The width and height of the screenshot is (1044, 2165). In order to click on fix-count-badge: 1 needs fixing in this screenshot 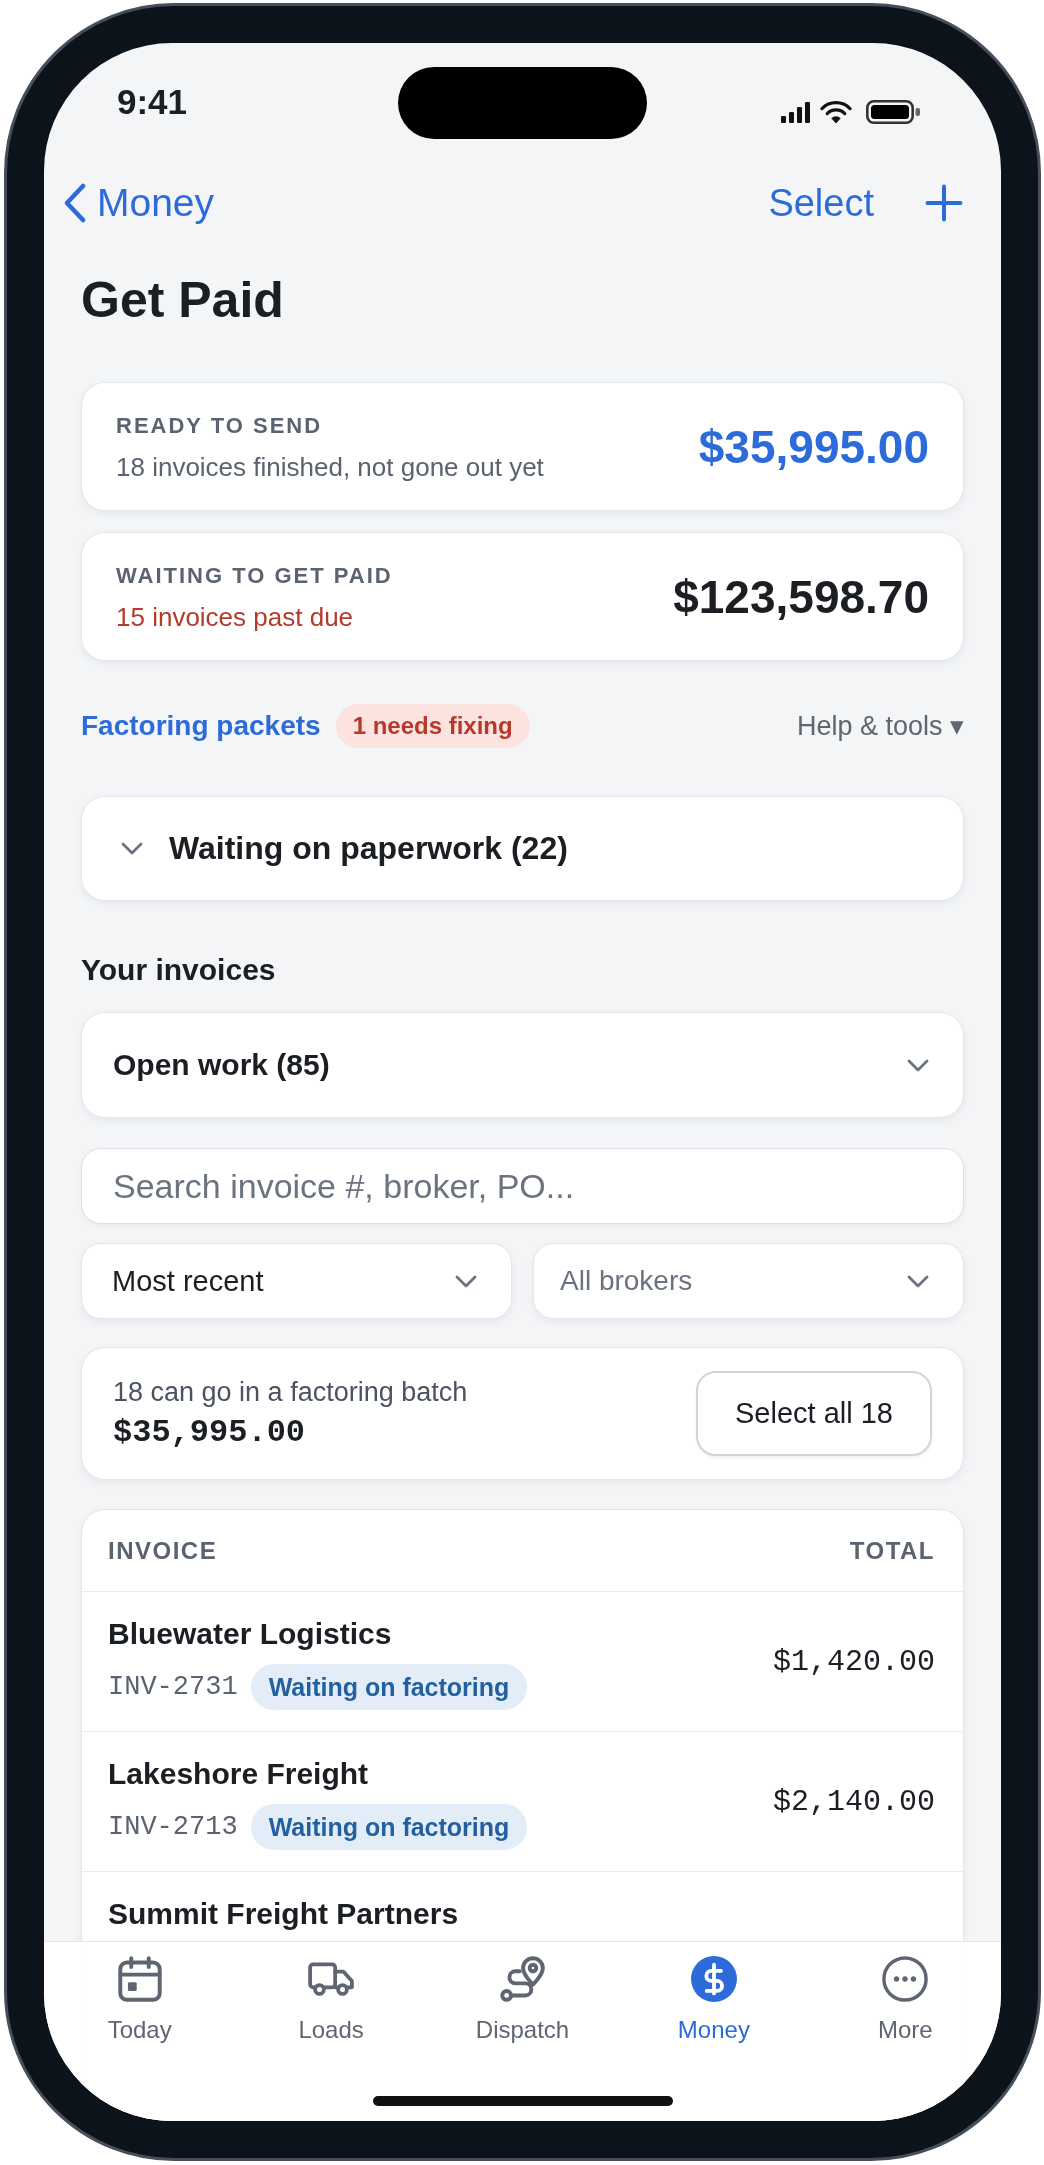, I will do `click(432, 726)`.